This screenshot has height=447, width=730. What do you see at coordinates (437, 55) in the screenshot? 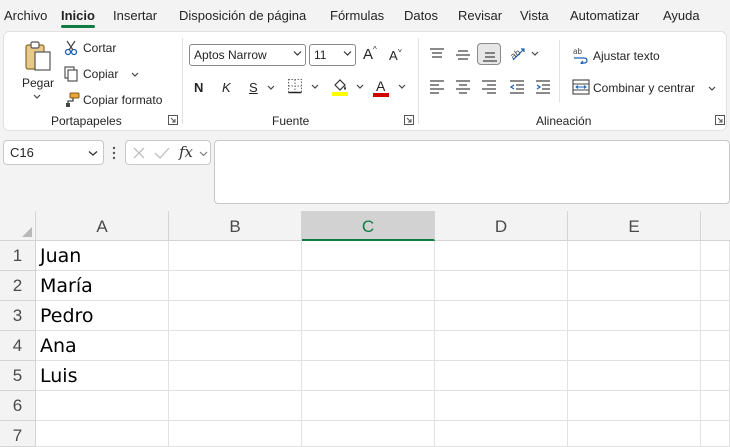
I see `align-top-icon` at bounding box center [437, 55].